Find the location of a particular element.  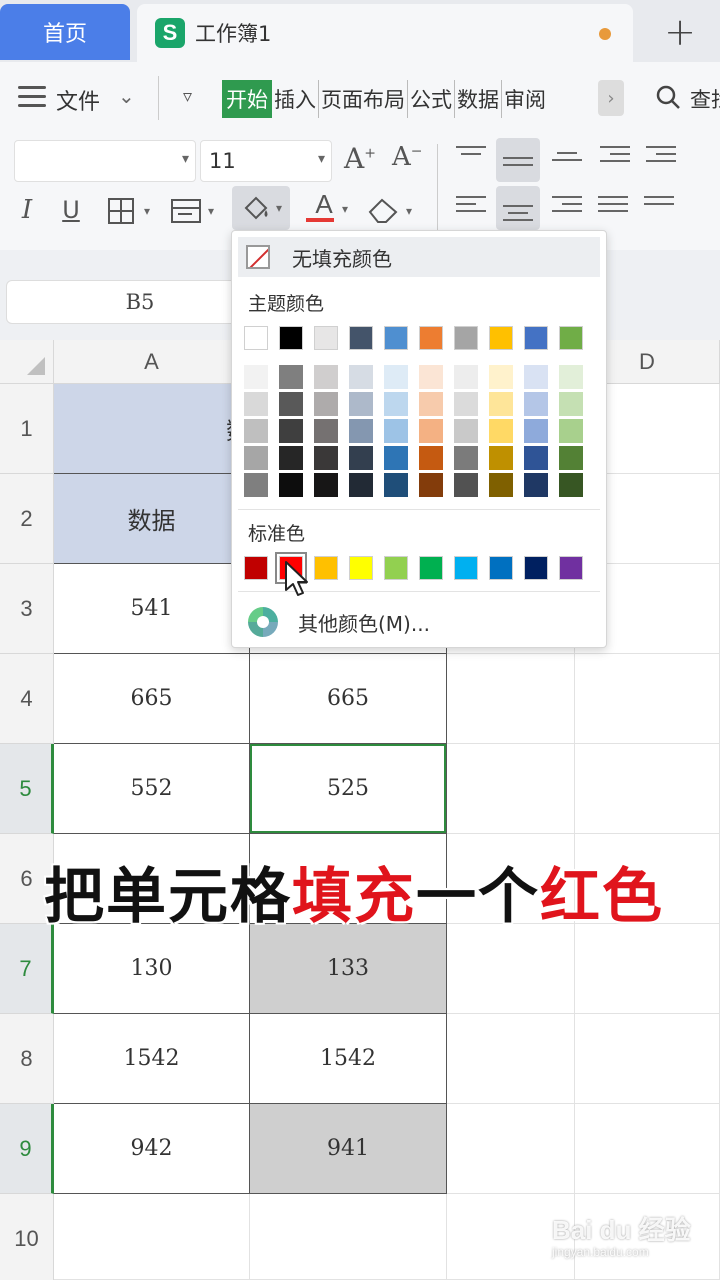

font-color-button: A ▾ is located at coordinates (324, 208).